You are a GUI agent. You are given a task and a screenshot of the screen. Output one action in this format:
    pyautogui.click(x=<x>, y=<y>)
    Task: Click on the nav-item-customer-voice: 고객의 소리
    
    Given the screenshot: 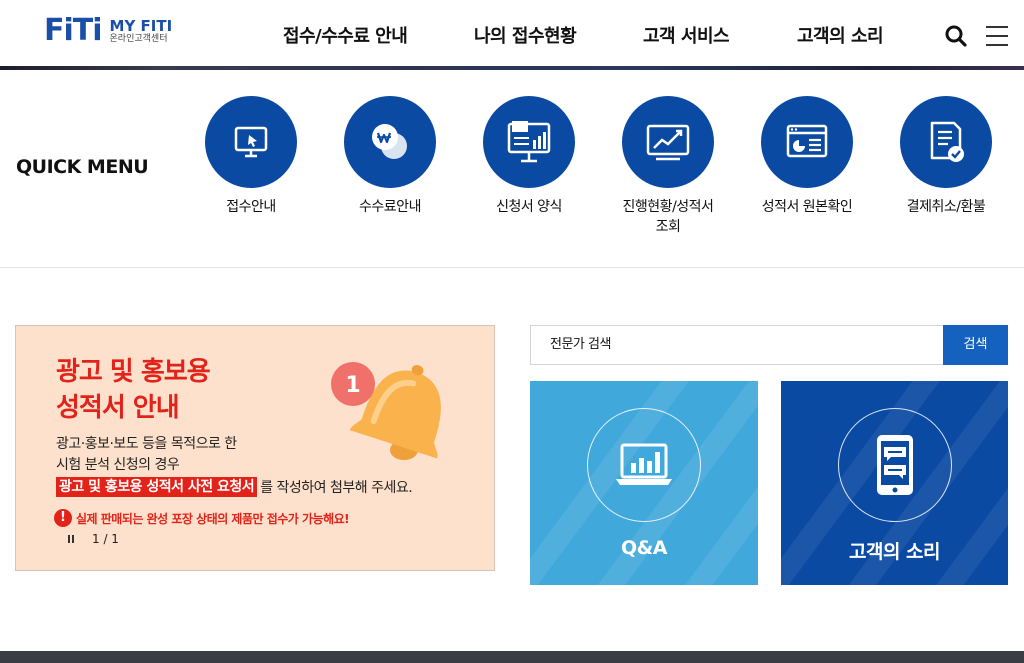 What is the action you would take?
    pyautogui.click(x=840, y=35)
    